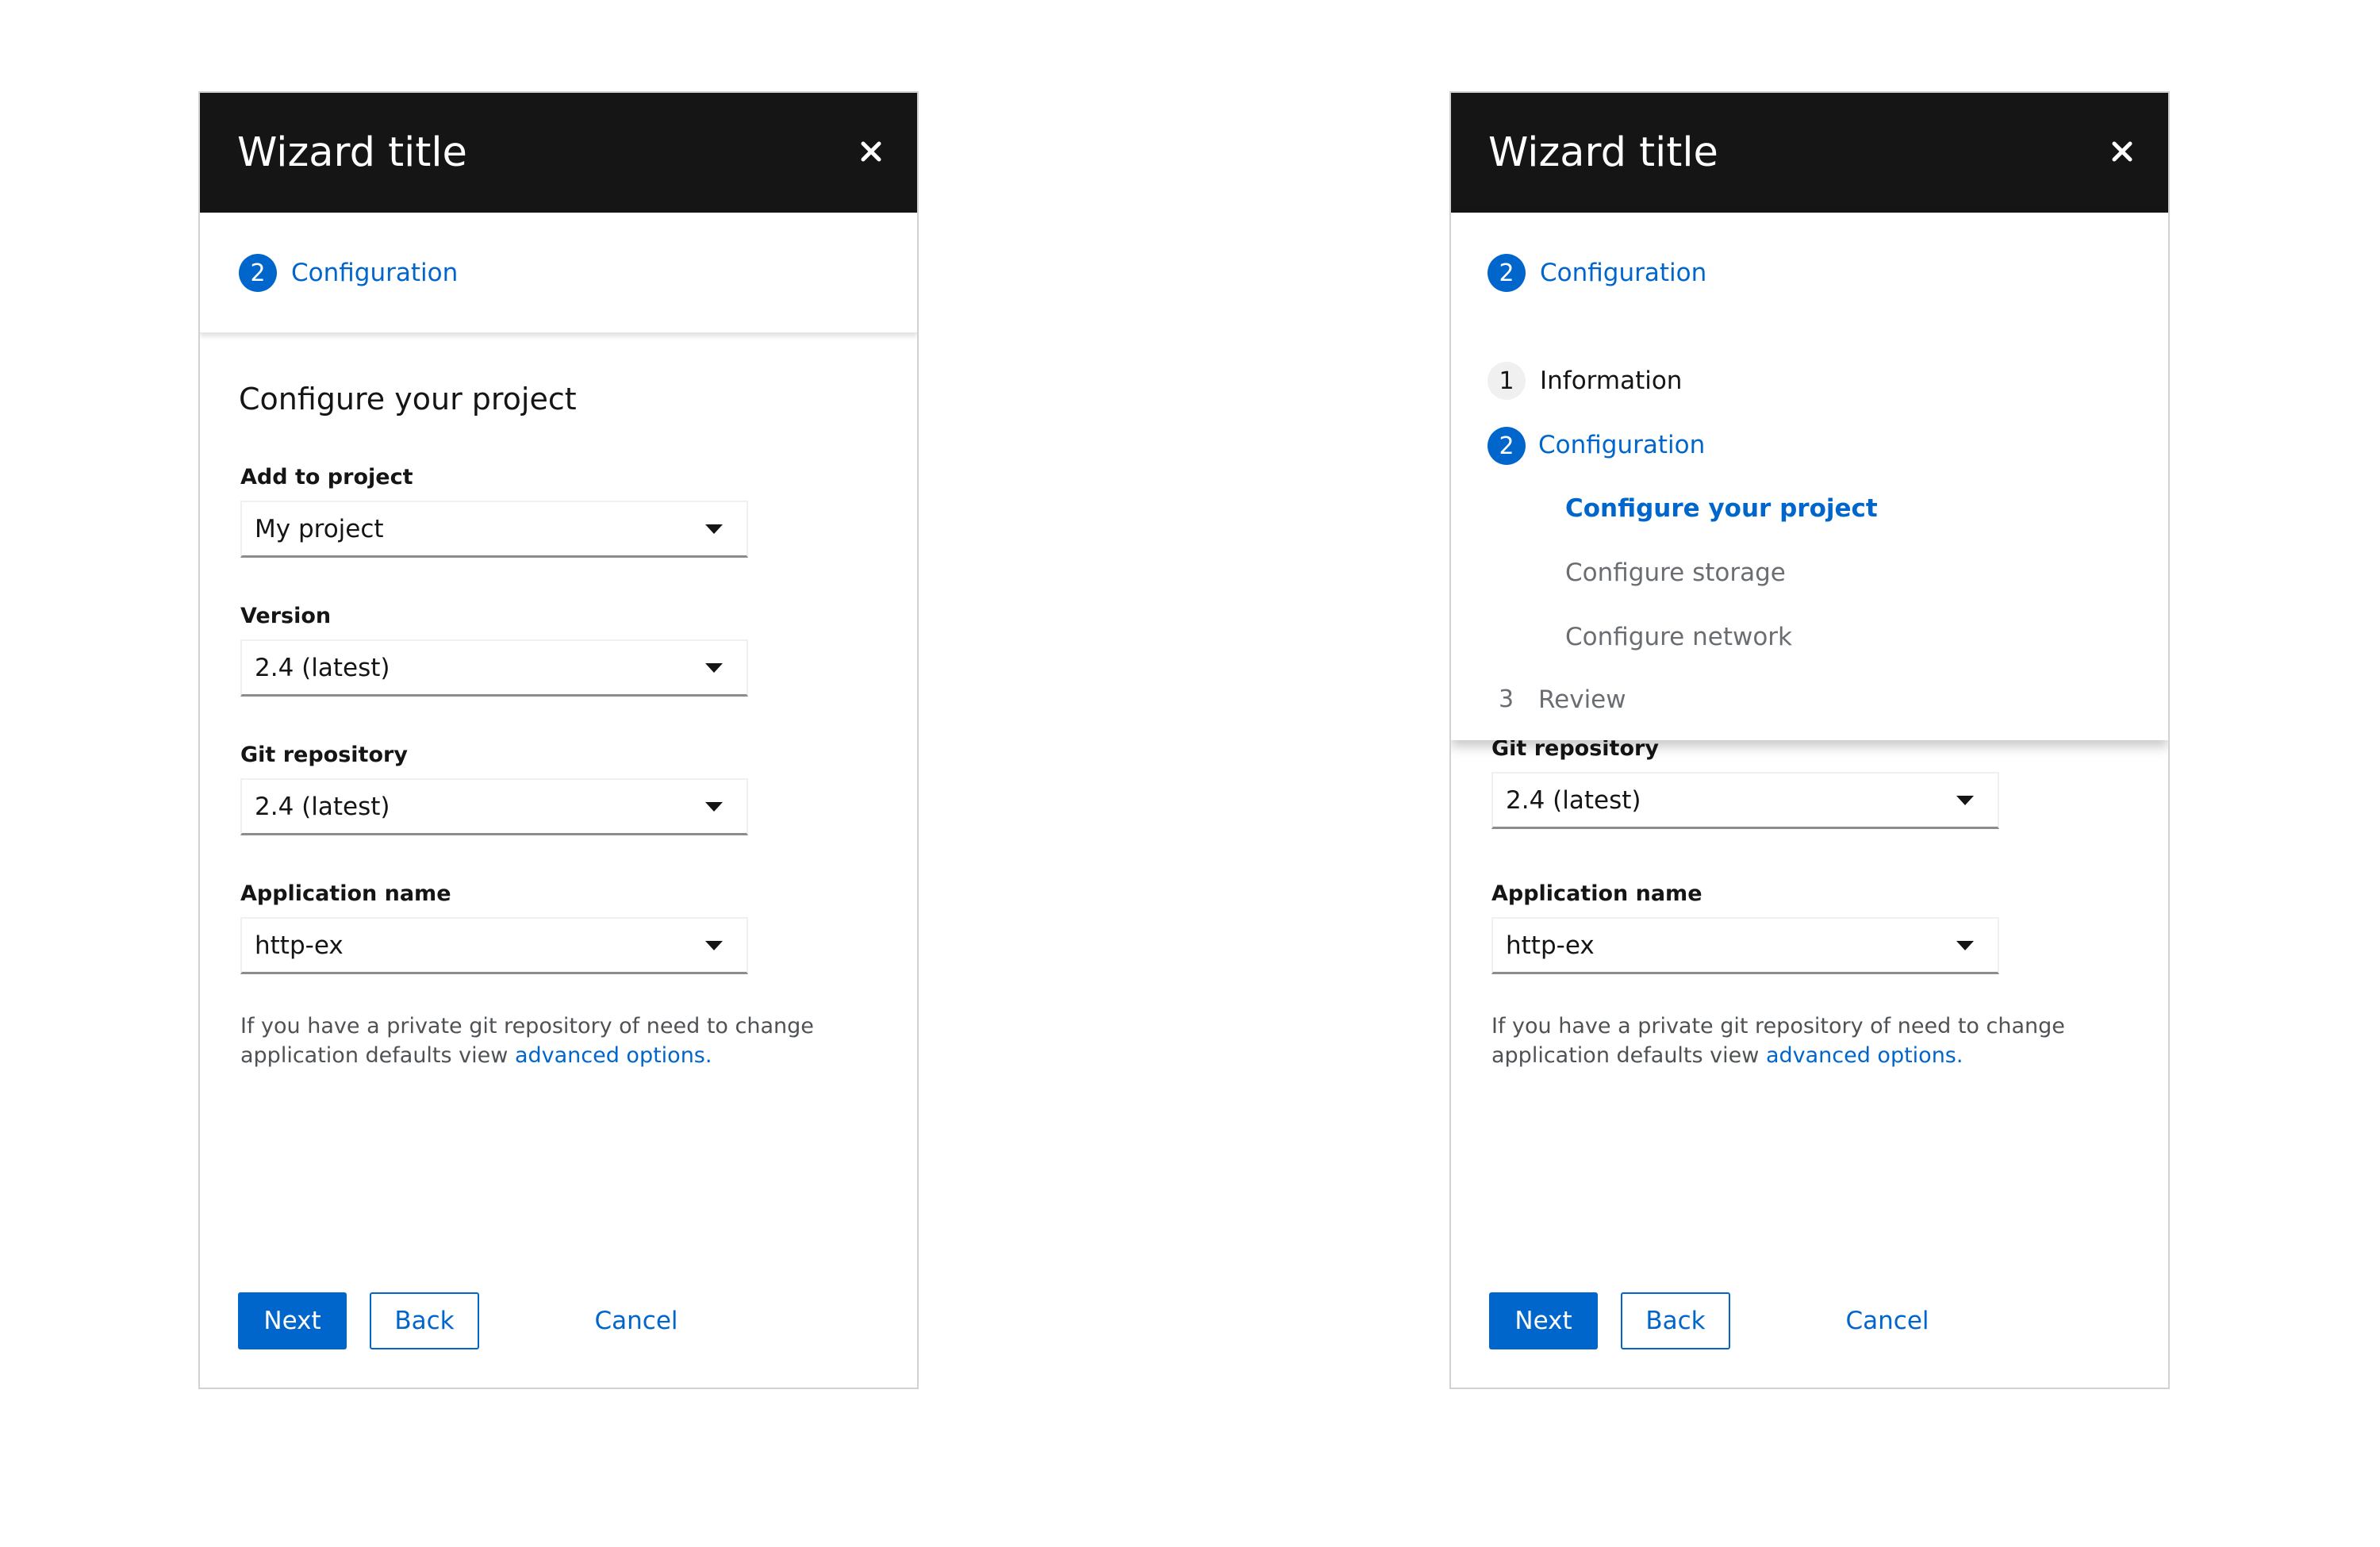  Describe the element at coordinates (1721, 508) in the screenshot. I see `nav-subitem-configure-project: Configure your project` at that location.